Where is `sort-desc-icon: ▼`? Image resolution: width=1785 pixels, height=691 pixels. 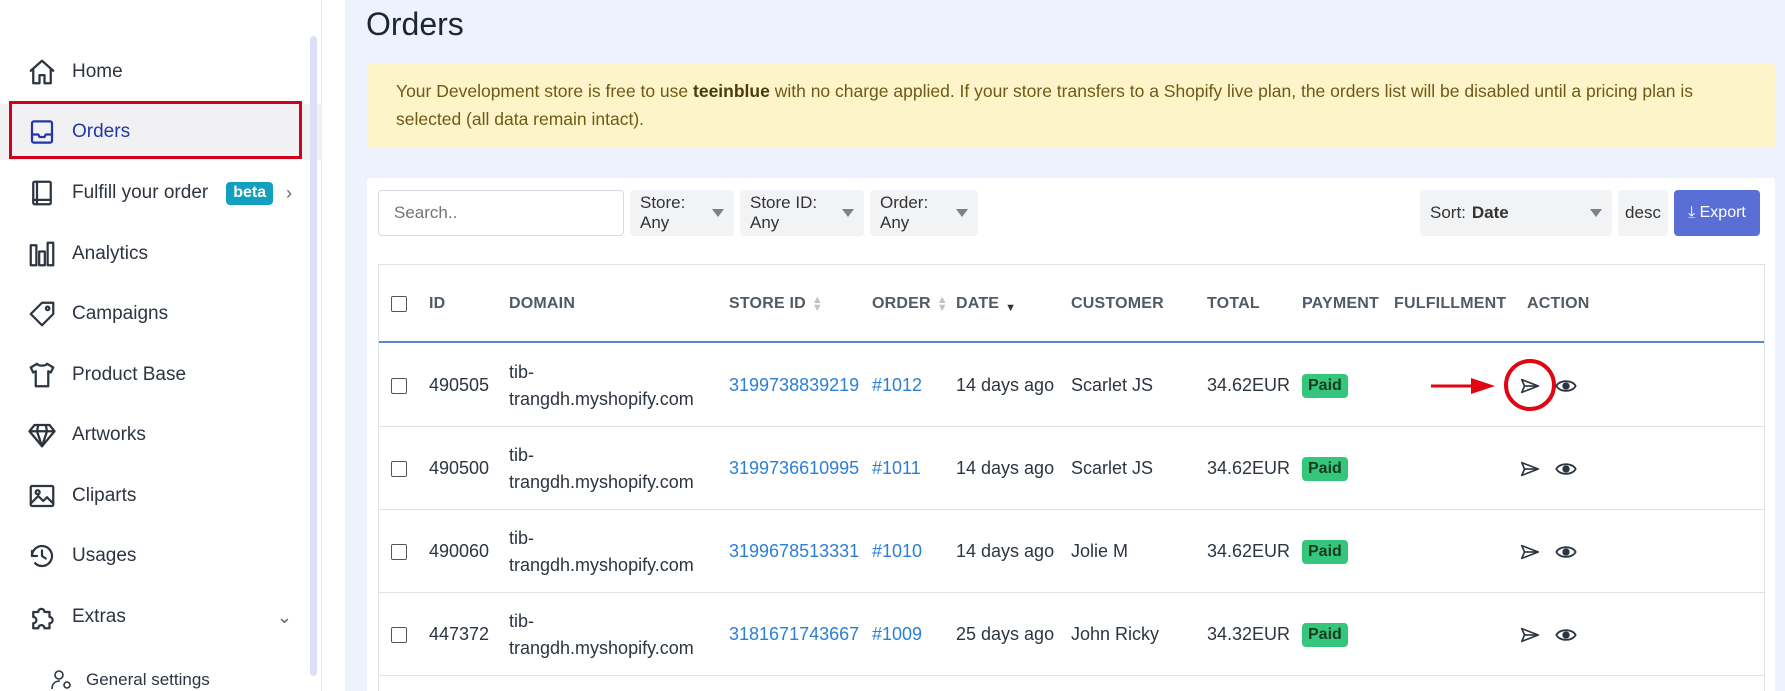 sort-desc-icon: ▼ is located at coordinates (1011, 307).